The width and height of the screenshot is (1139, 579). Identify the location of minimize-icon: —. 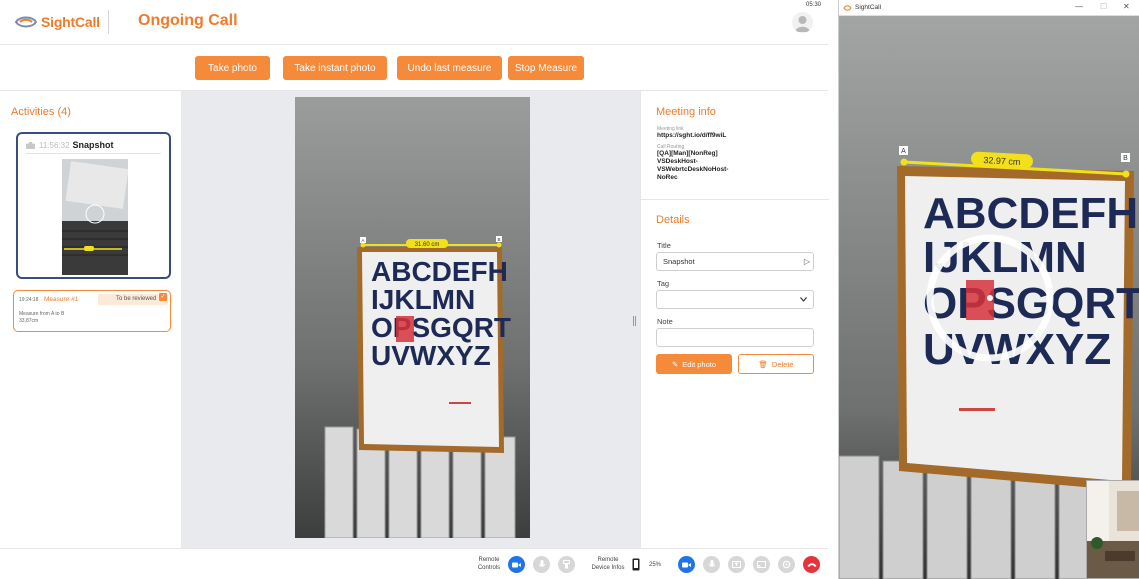
(1079, 6).